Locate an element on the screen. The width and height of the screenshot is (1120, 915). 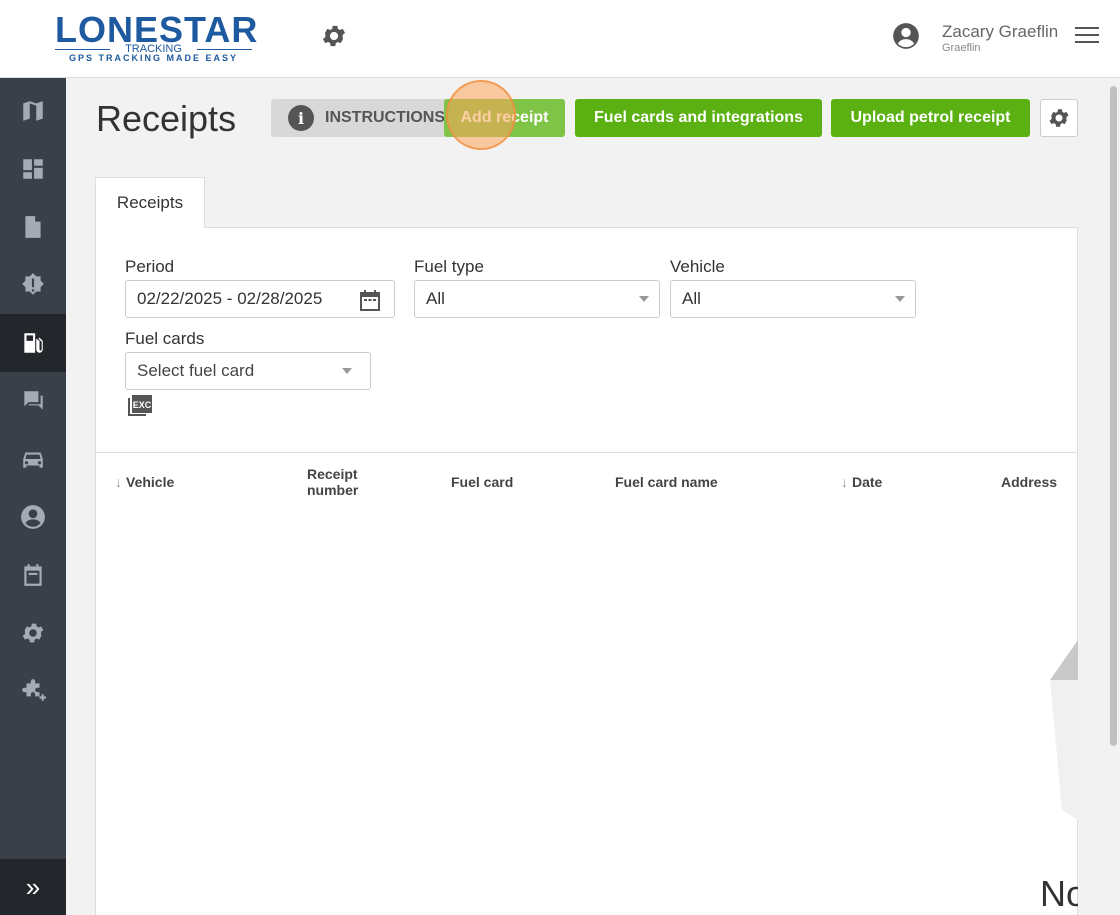
logo-tagline: GPS TRACKING MADE EASY is located at coordinates (153, 58).